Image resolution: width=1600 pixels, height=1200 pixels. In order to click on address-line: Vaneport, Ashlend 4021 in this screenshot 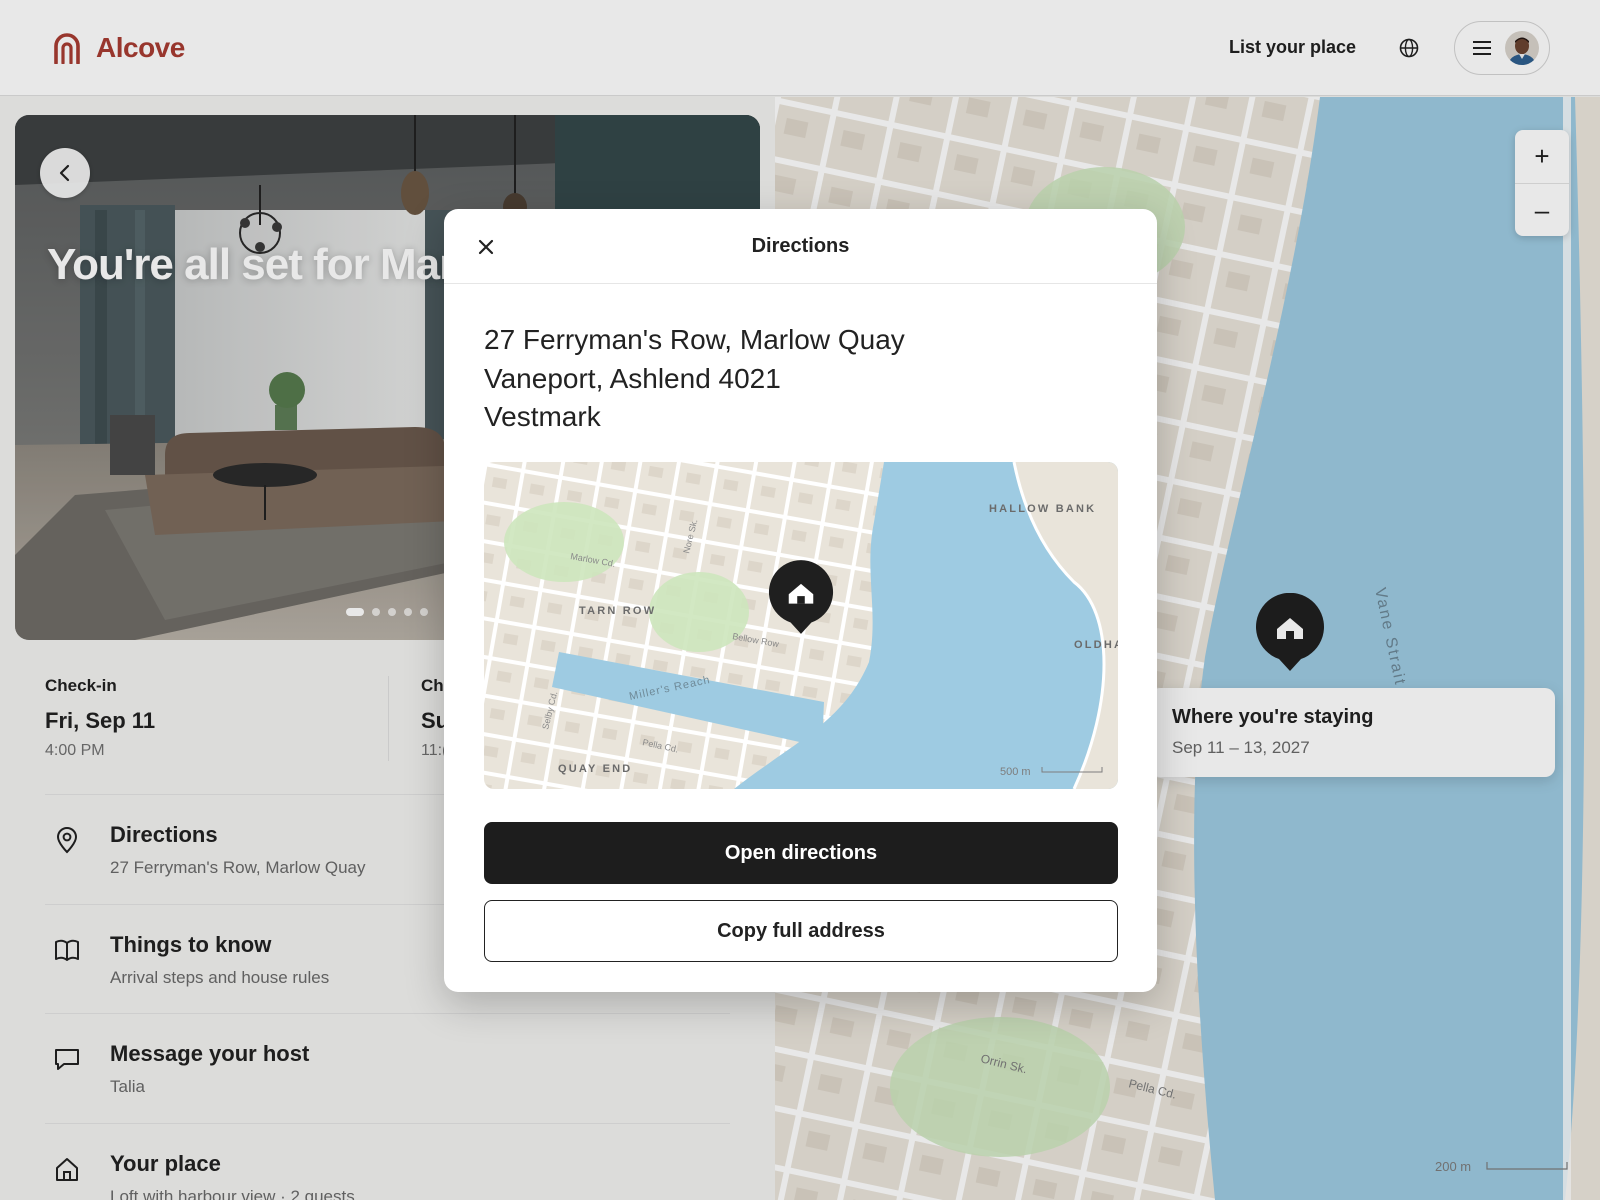, I will do `click(632, 378)`.